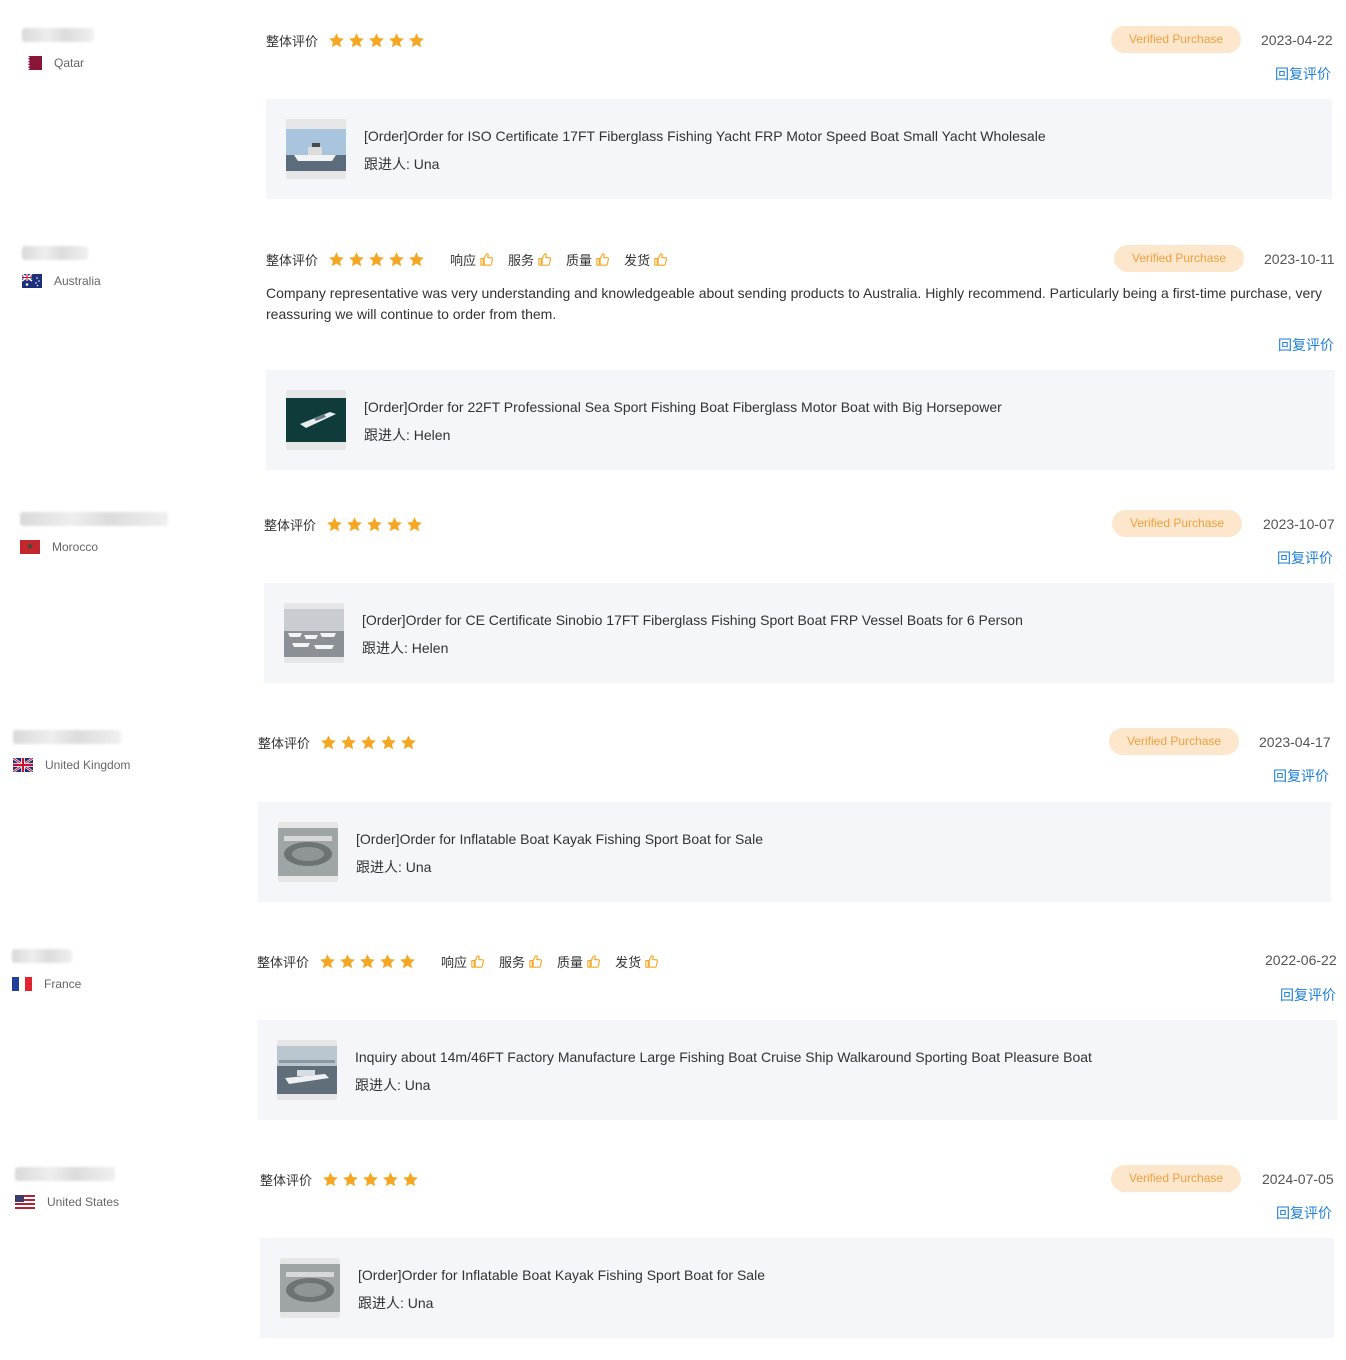 The image size is (1346, 1360). What do you see at coordinates (310, 1288) in the screenshot?
I see `product-thumbnail` at bounding box center [310, 1288].